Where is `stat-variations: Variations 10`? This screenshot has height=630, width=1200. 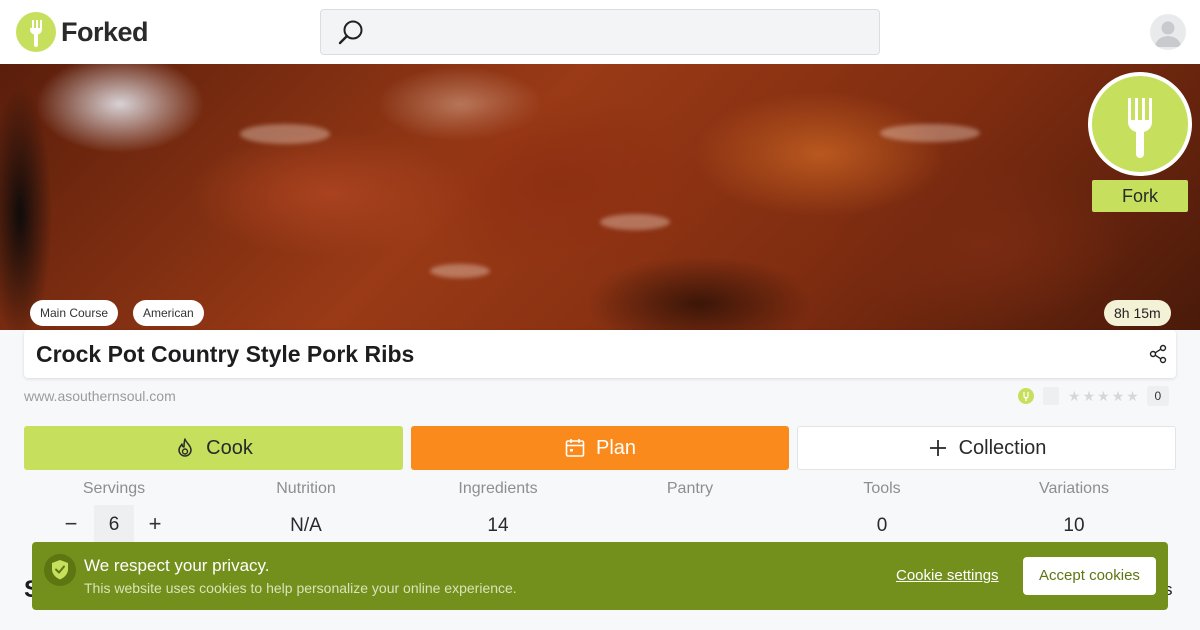
stat-variations: Variations 10 is located at coordinates (1074, 508).